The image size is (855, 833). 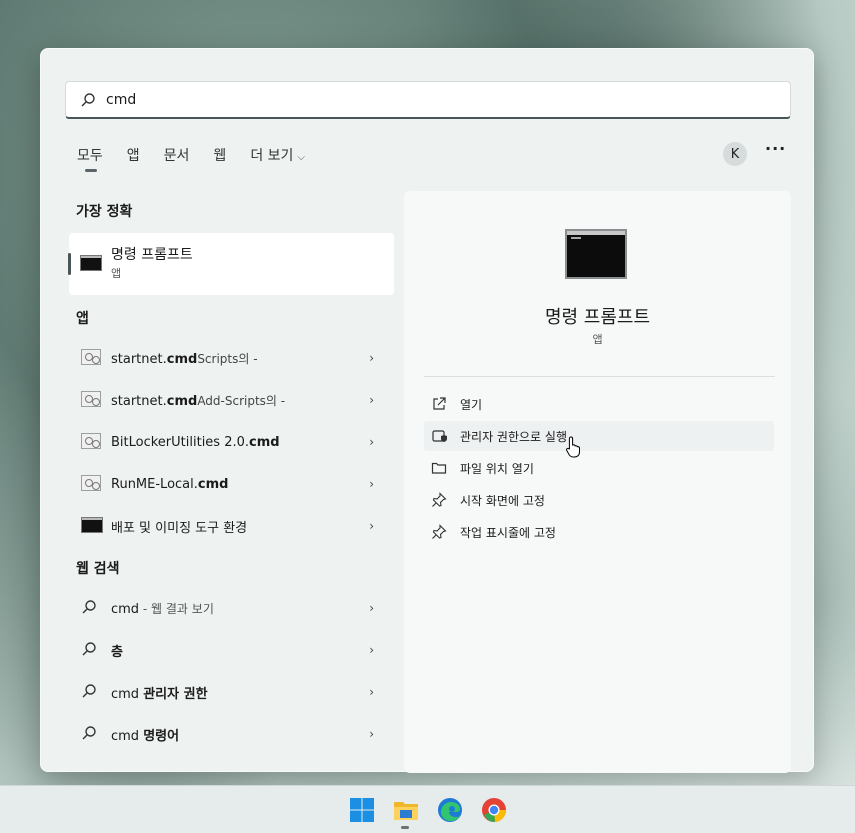 What do you see at coordinates (599, 404) in the screenshot?
I see `action-open: 열기` at bounding box center [599, 404].